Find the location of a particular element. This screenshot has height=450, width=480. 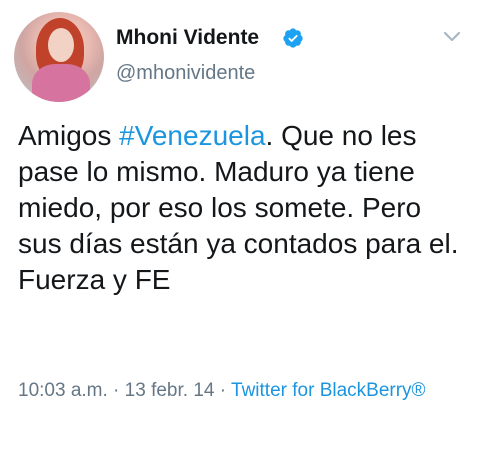

tweet-text-before: Amigos is located at coordinates (69, 135).